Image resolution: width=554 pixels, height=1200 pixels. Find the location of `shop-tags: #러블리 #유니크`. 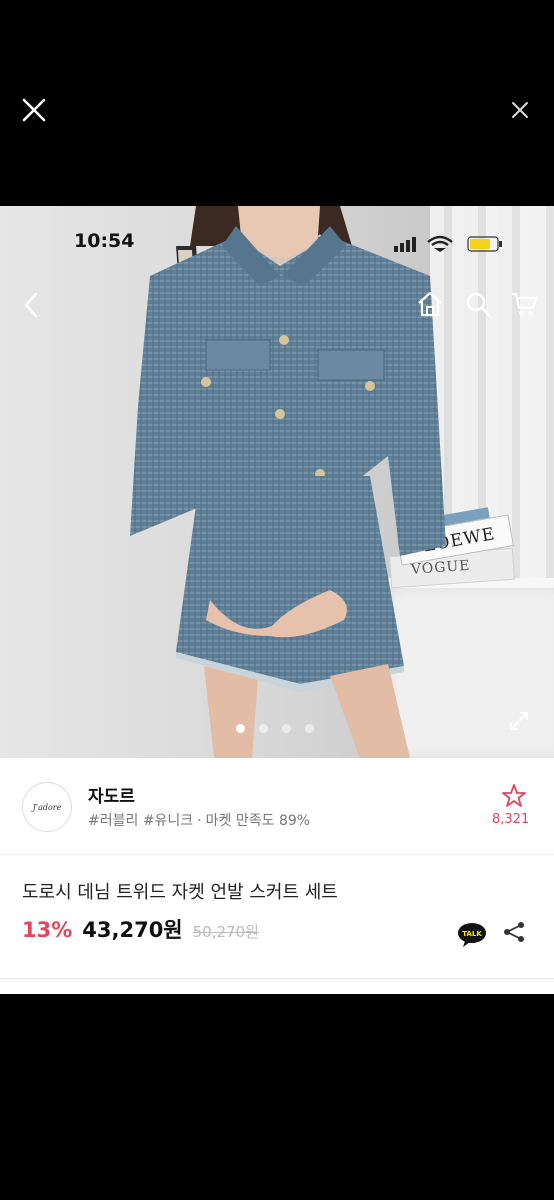

shop-tags: #러블리 #유니크 is located at coordinates (140, 821).